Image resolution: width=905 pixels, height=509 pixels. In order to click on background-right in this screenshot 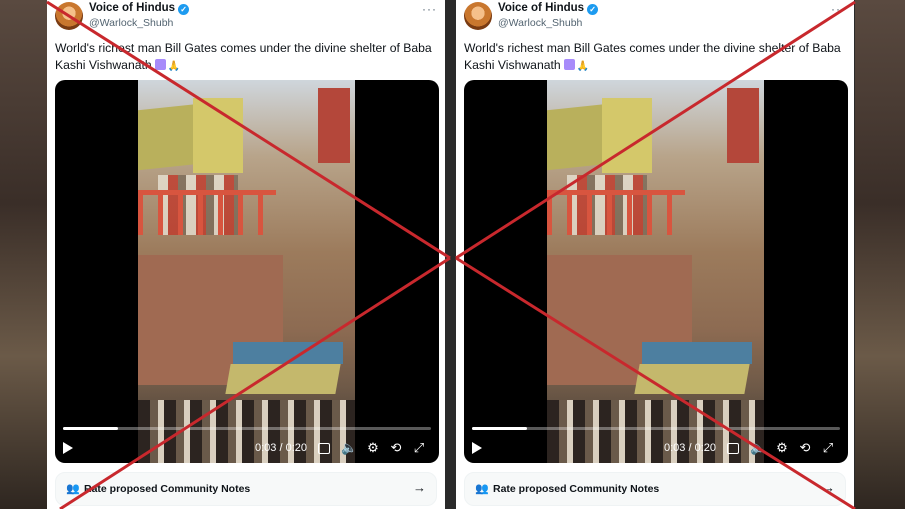, I will do `click(880, 254)`.